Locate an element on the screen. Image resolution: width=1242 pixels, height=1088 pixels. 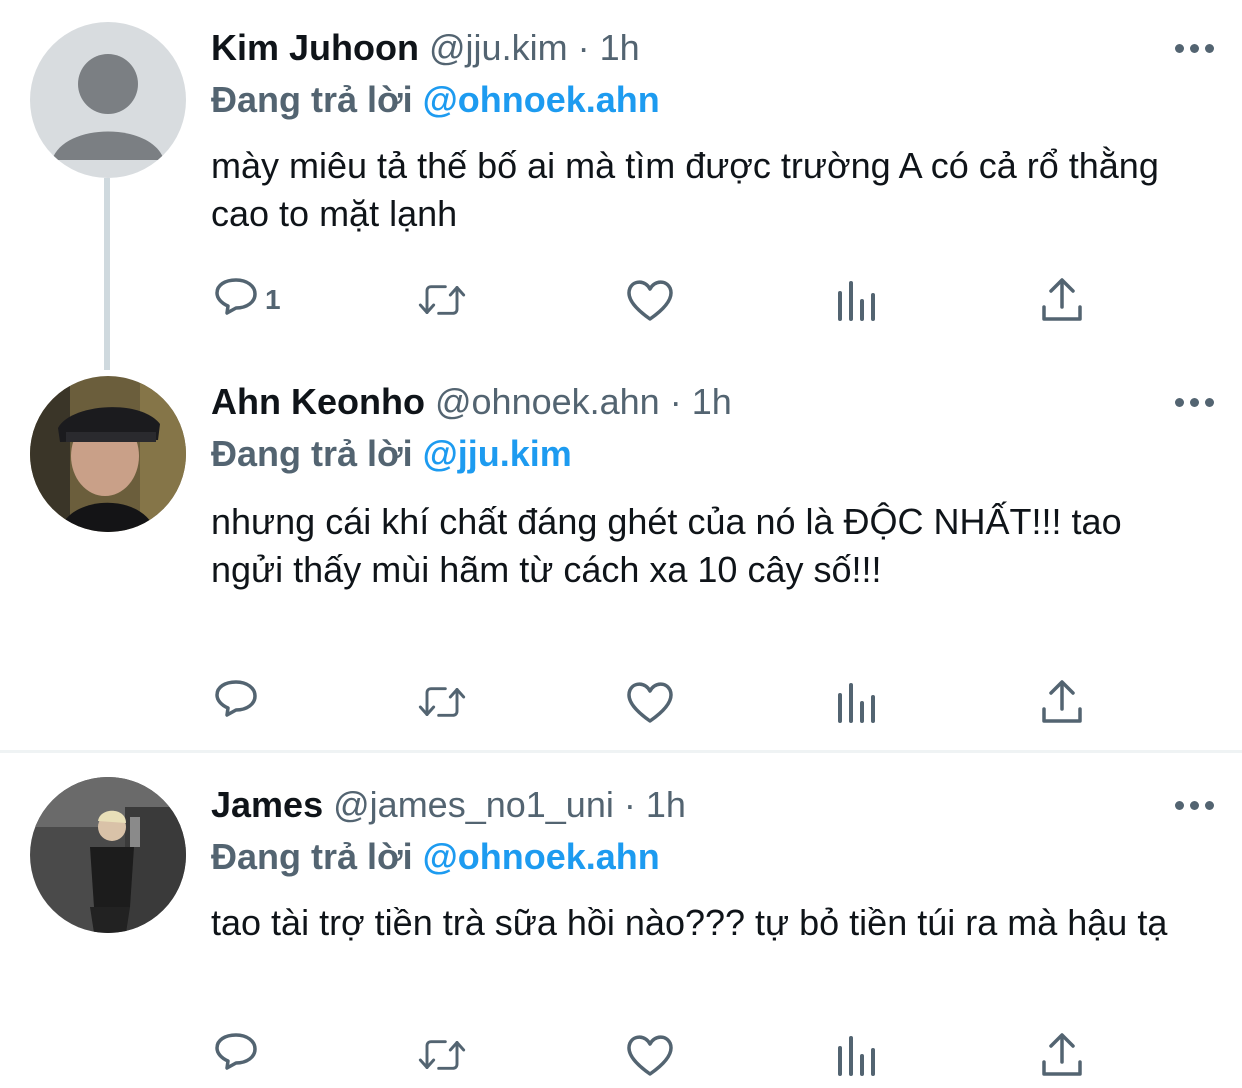
replying-mention: @jju.kim is located at coordinates (497, 453).